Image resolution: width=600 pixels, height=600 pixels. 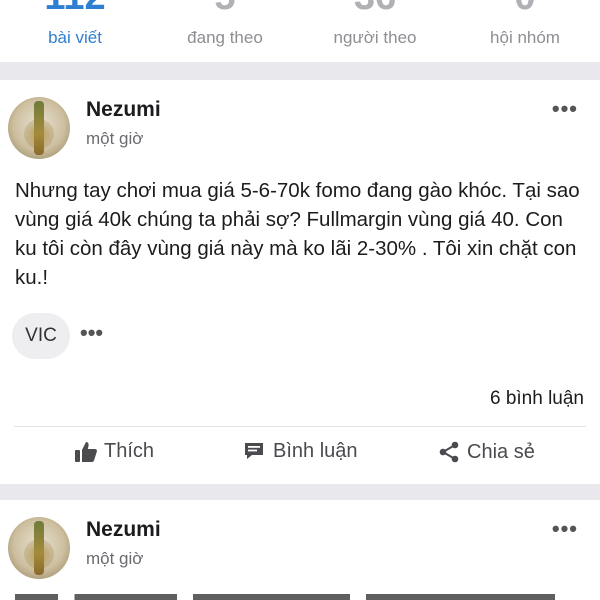 What do you see at coordinates (75, 8) in the screenshot?
I see `stat-posts-count: 112` at bounding box center [75, 8].